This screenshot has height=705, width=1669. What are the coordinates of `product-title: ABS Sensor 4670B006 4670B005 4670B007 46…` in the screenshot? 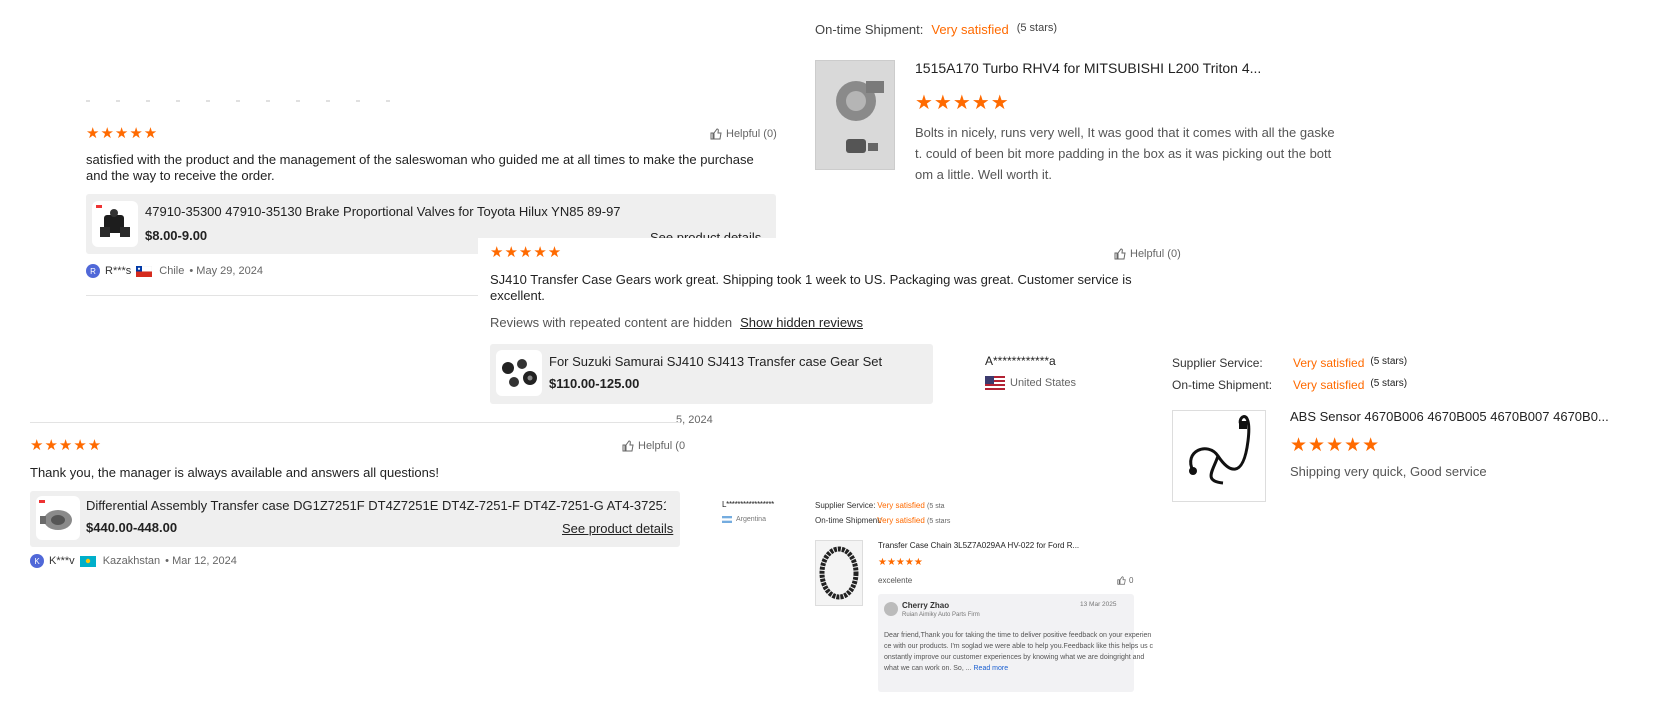 It's located at (1449, 416).